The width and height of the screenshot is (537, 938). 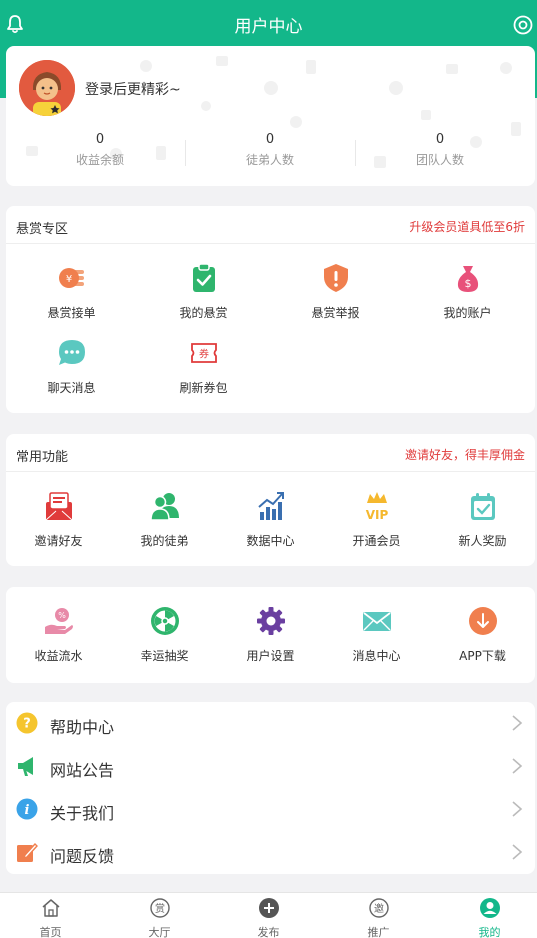 I want to click on tile-lucky-draw: 幸运抽奖, so click(x=164, y=634).